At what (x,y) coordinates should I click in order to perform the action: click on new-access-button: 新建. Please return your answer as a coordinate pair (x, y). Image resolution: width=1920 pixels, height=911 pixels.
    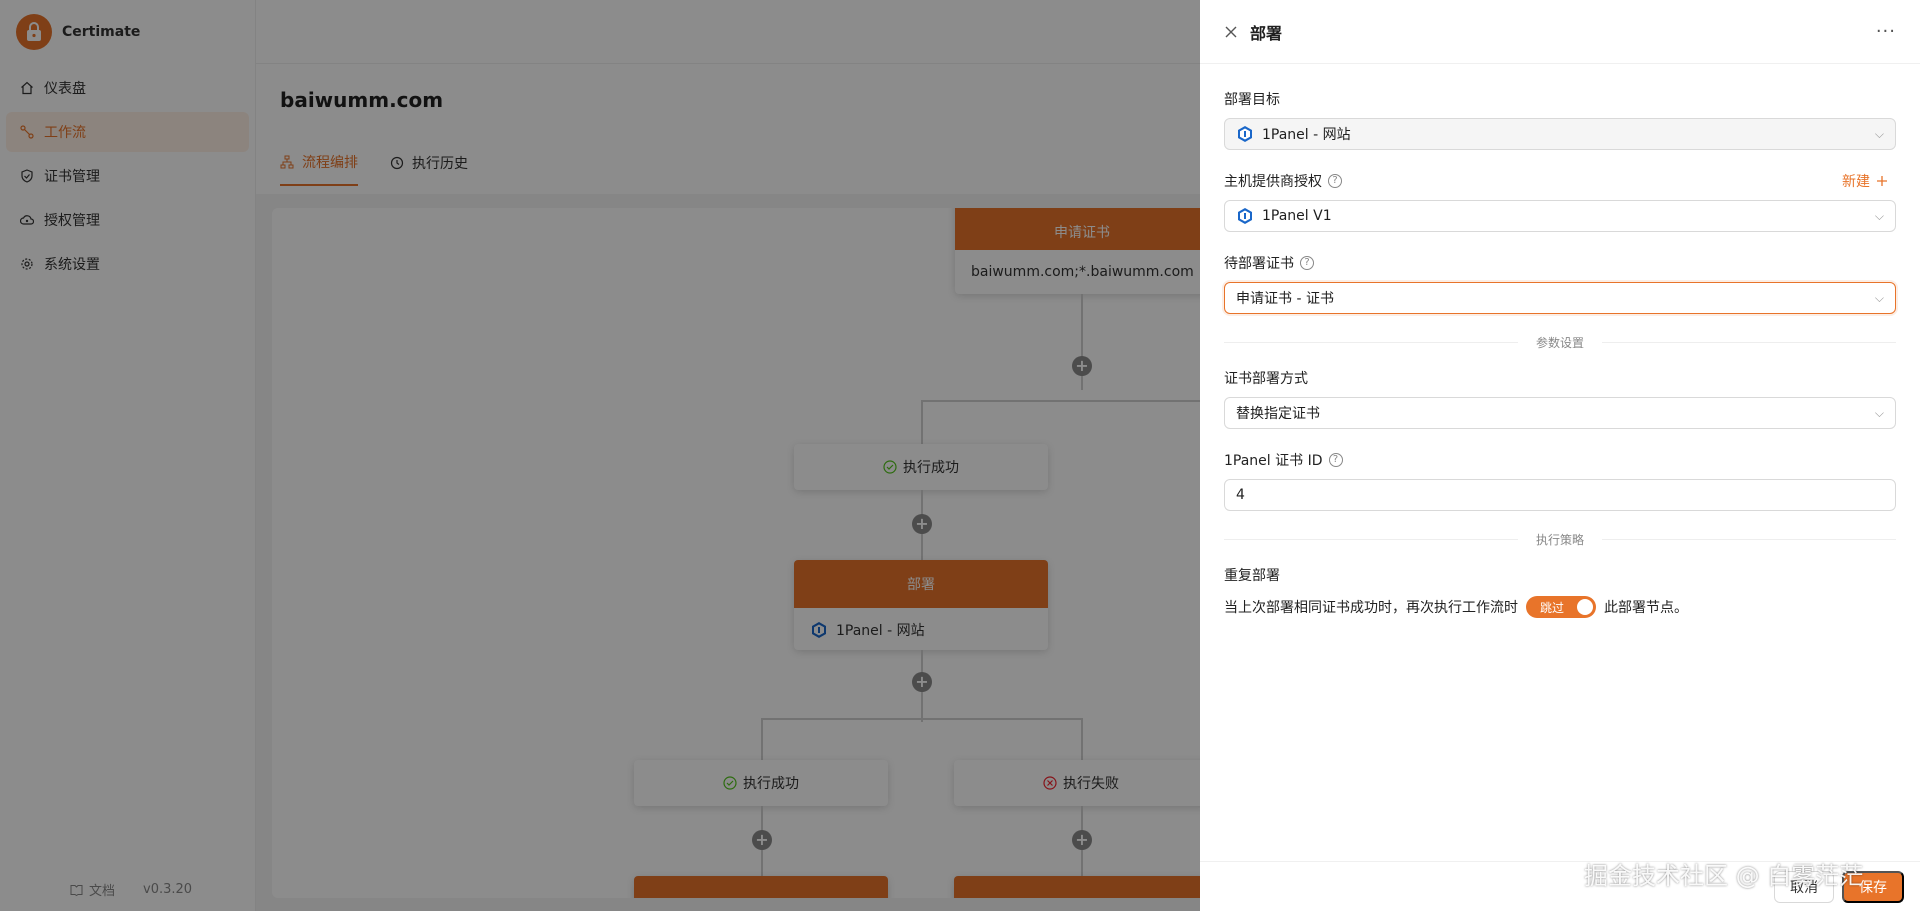
    Looking at the image, I should click on (1865, 181).